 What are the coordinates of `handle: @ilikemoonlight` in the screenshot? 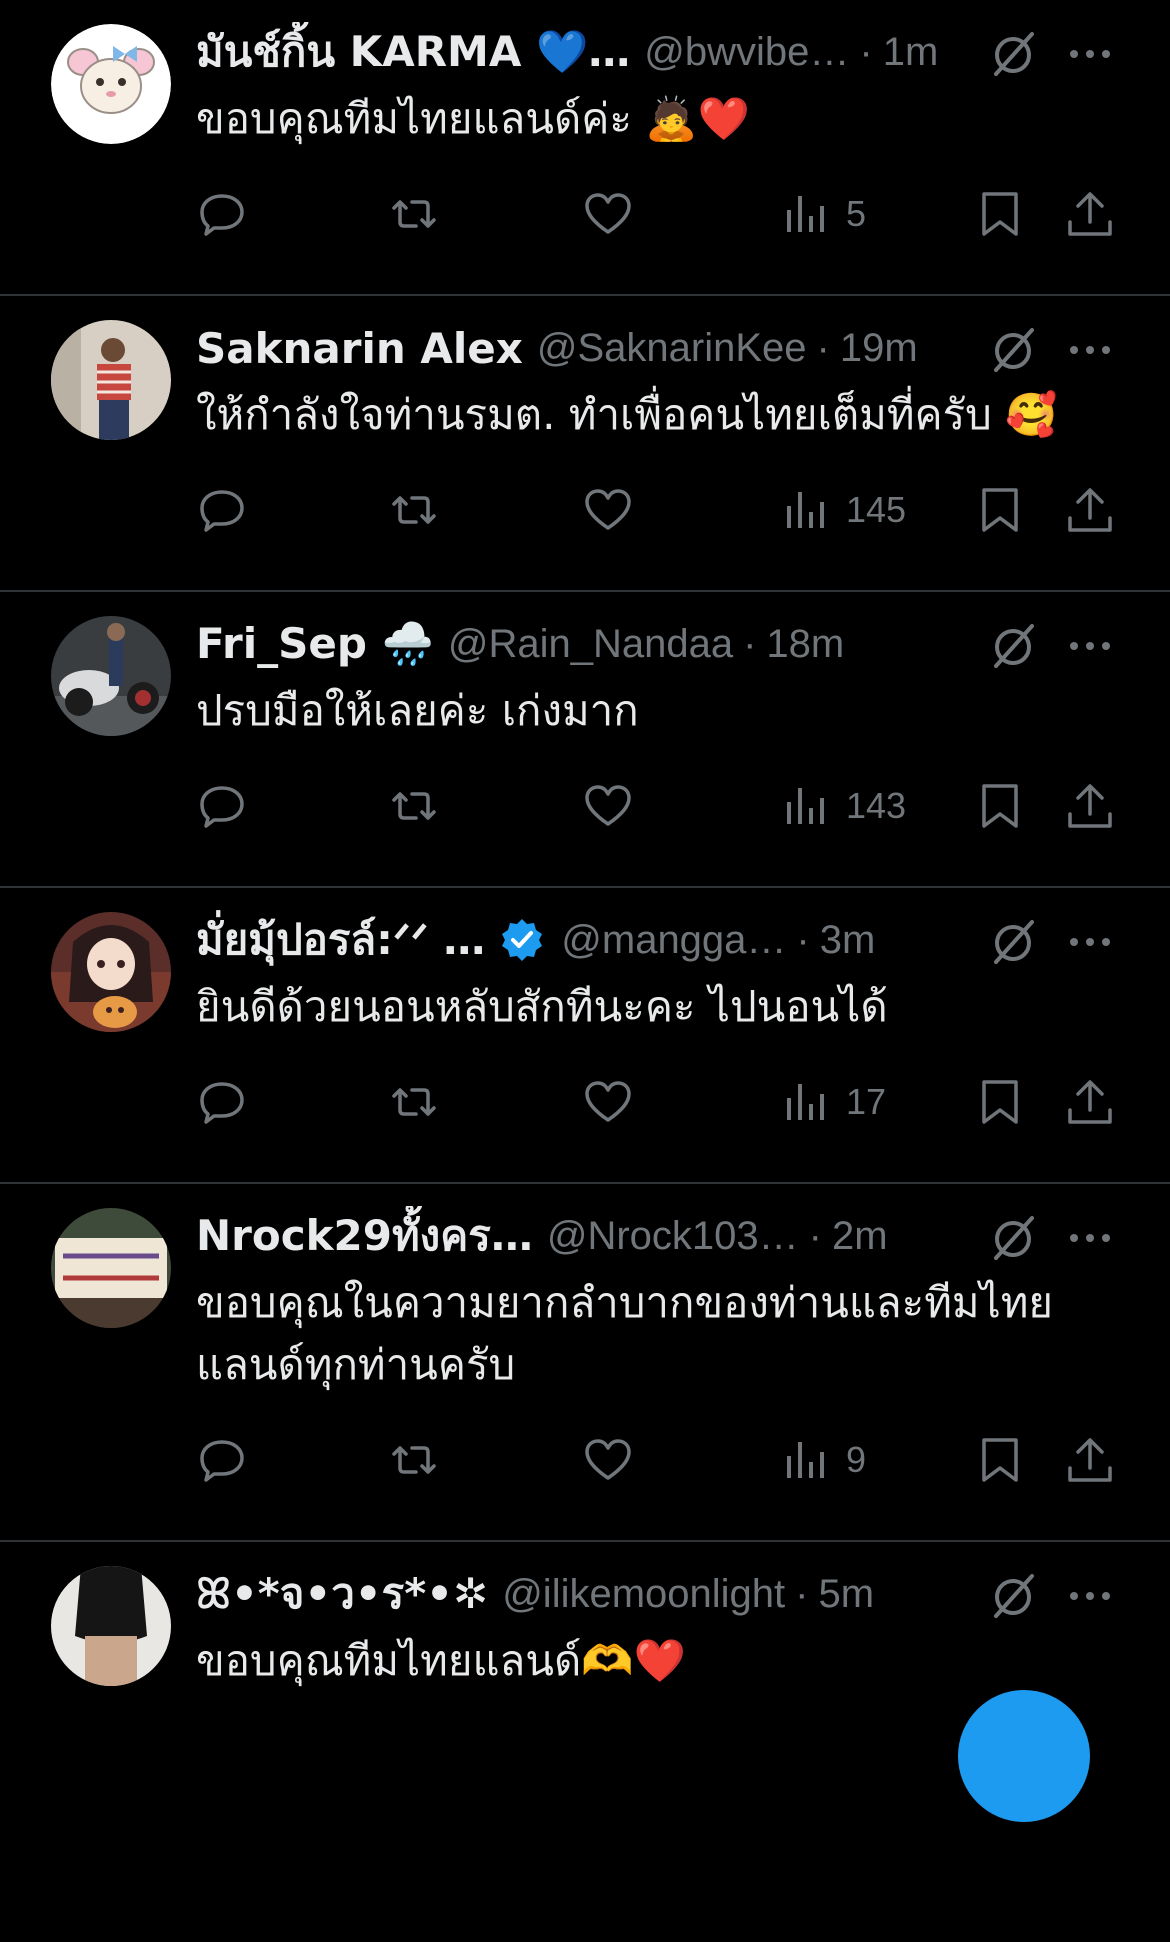 It's located at (643, 1594).